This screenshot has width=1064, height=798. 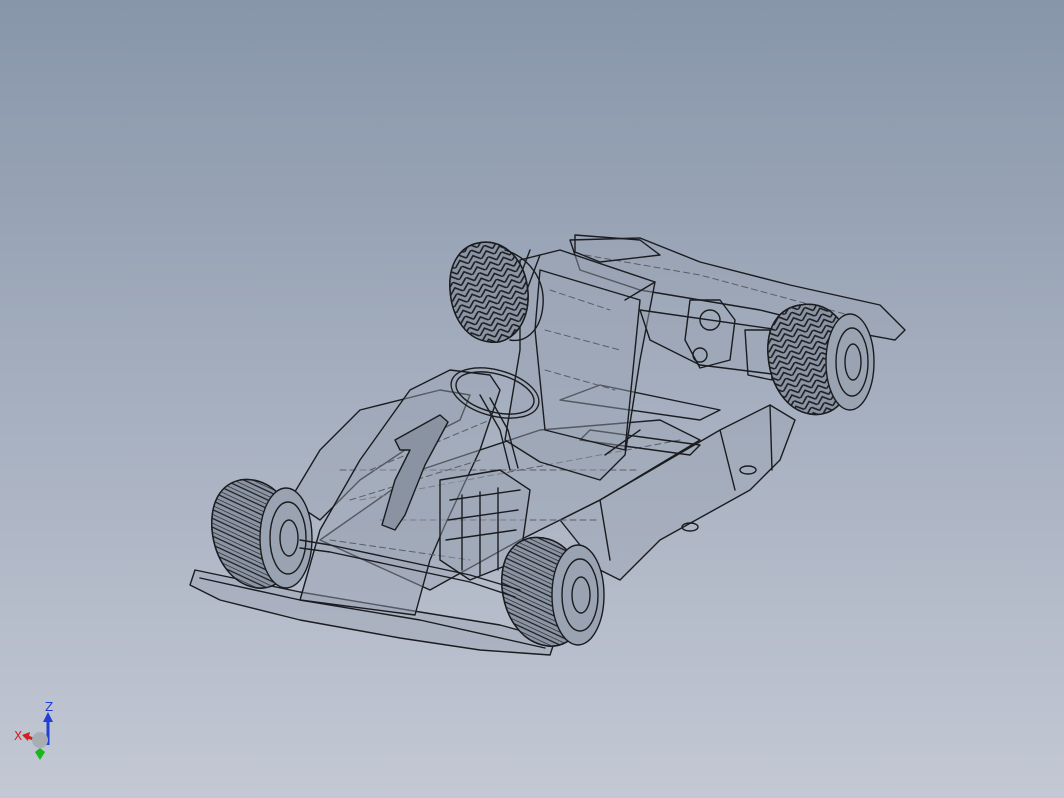 What do you see at coordinates (821, 359) in the screenshot?
I see `rear-right-wheel` at bounding box center [821, 359].